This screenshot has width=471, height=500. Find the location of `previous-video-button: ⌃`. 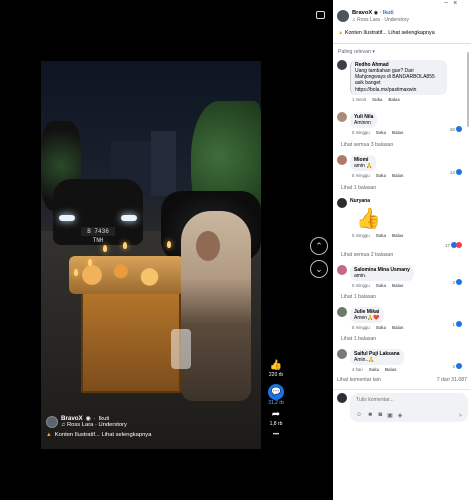

previous-video-button: ⌃ is located at coordinates (319, 246).